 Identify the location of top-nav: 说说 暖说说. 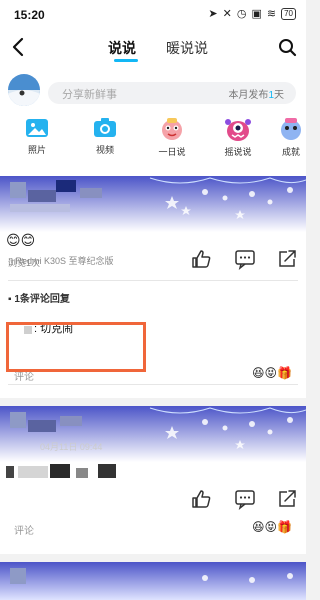
(153, 48).